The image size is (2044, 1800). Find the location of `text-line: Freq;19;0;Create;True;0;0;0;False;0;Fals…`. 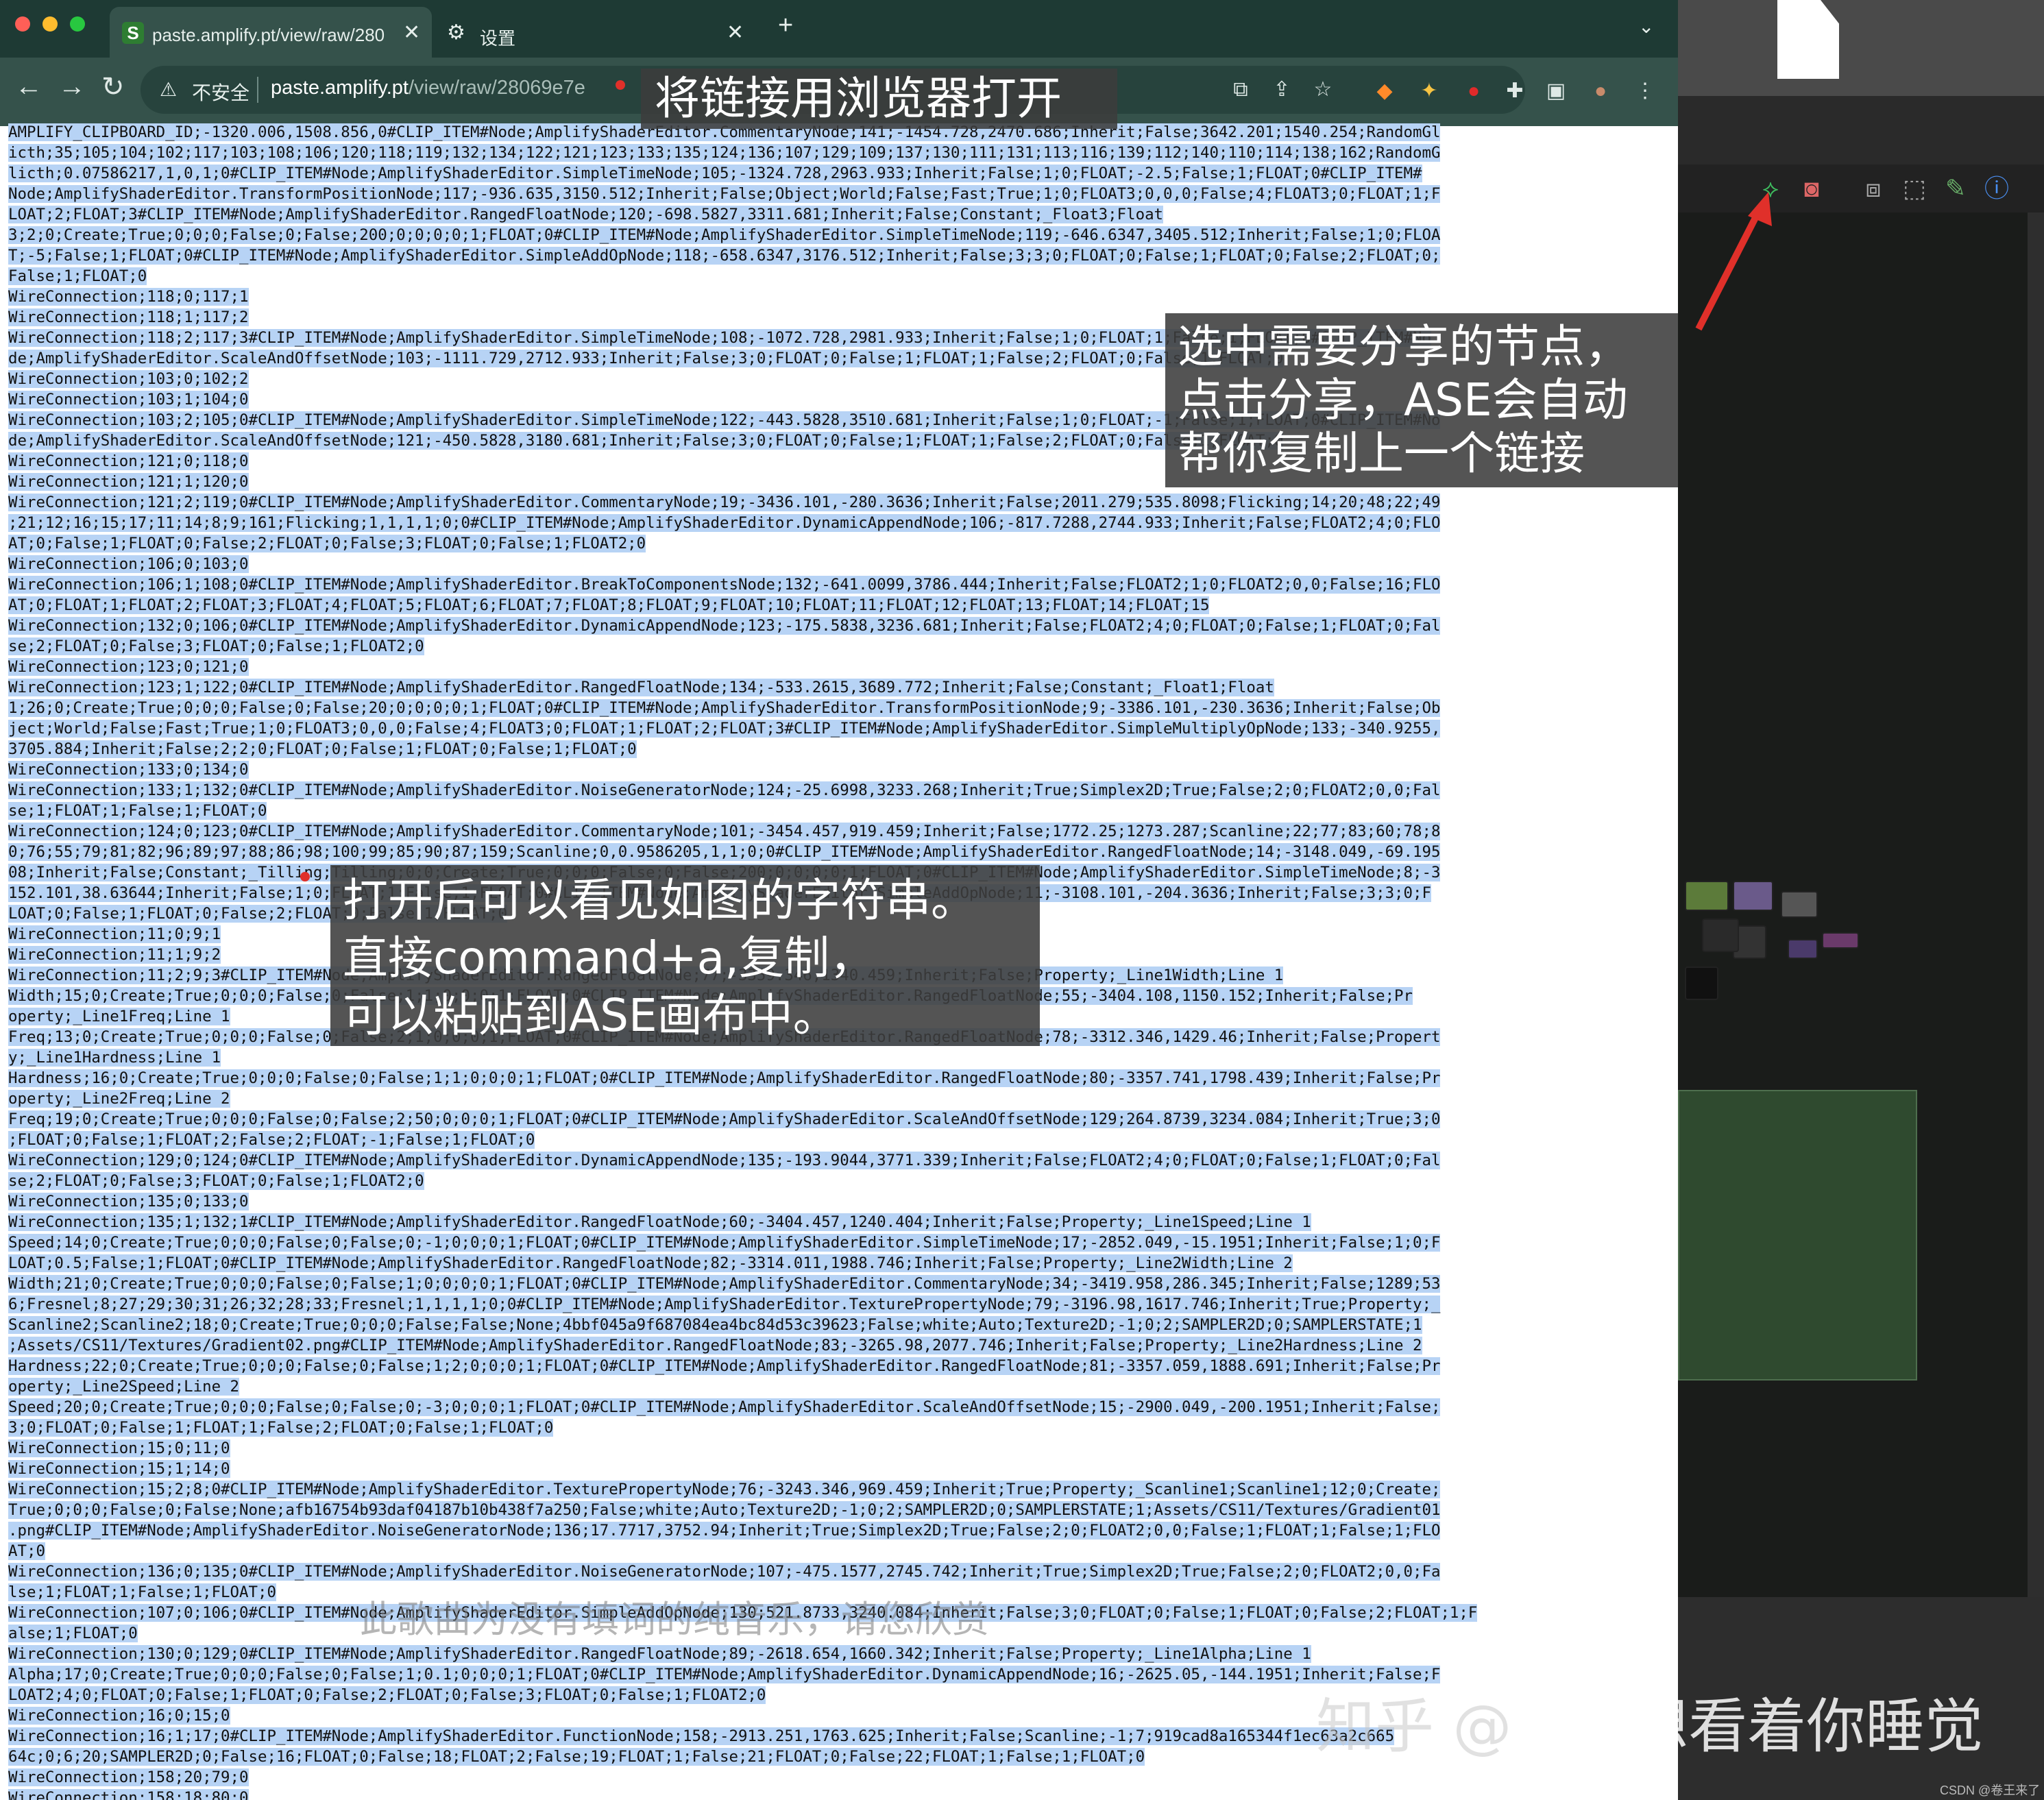

text-line: Freq;19;0;Create;True;0;0;0;False;0;Fals… is located at coordinates (841, 1119).